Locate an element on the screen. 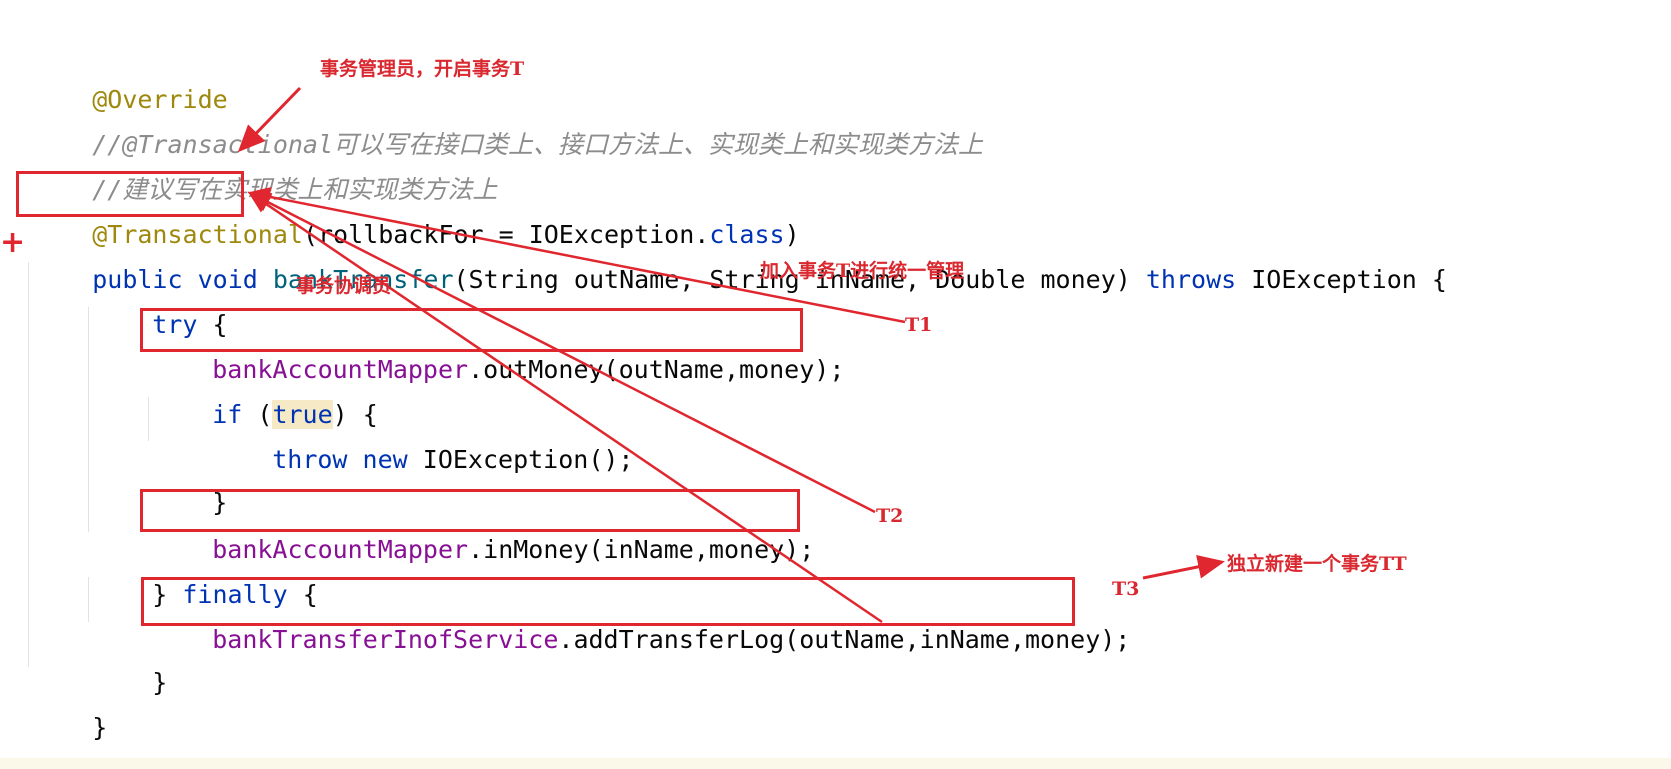  note-t3: T3 is located at coordinates (1126, 589).